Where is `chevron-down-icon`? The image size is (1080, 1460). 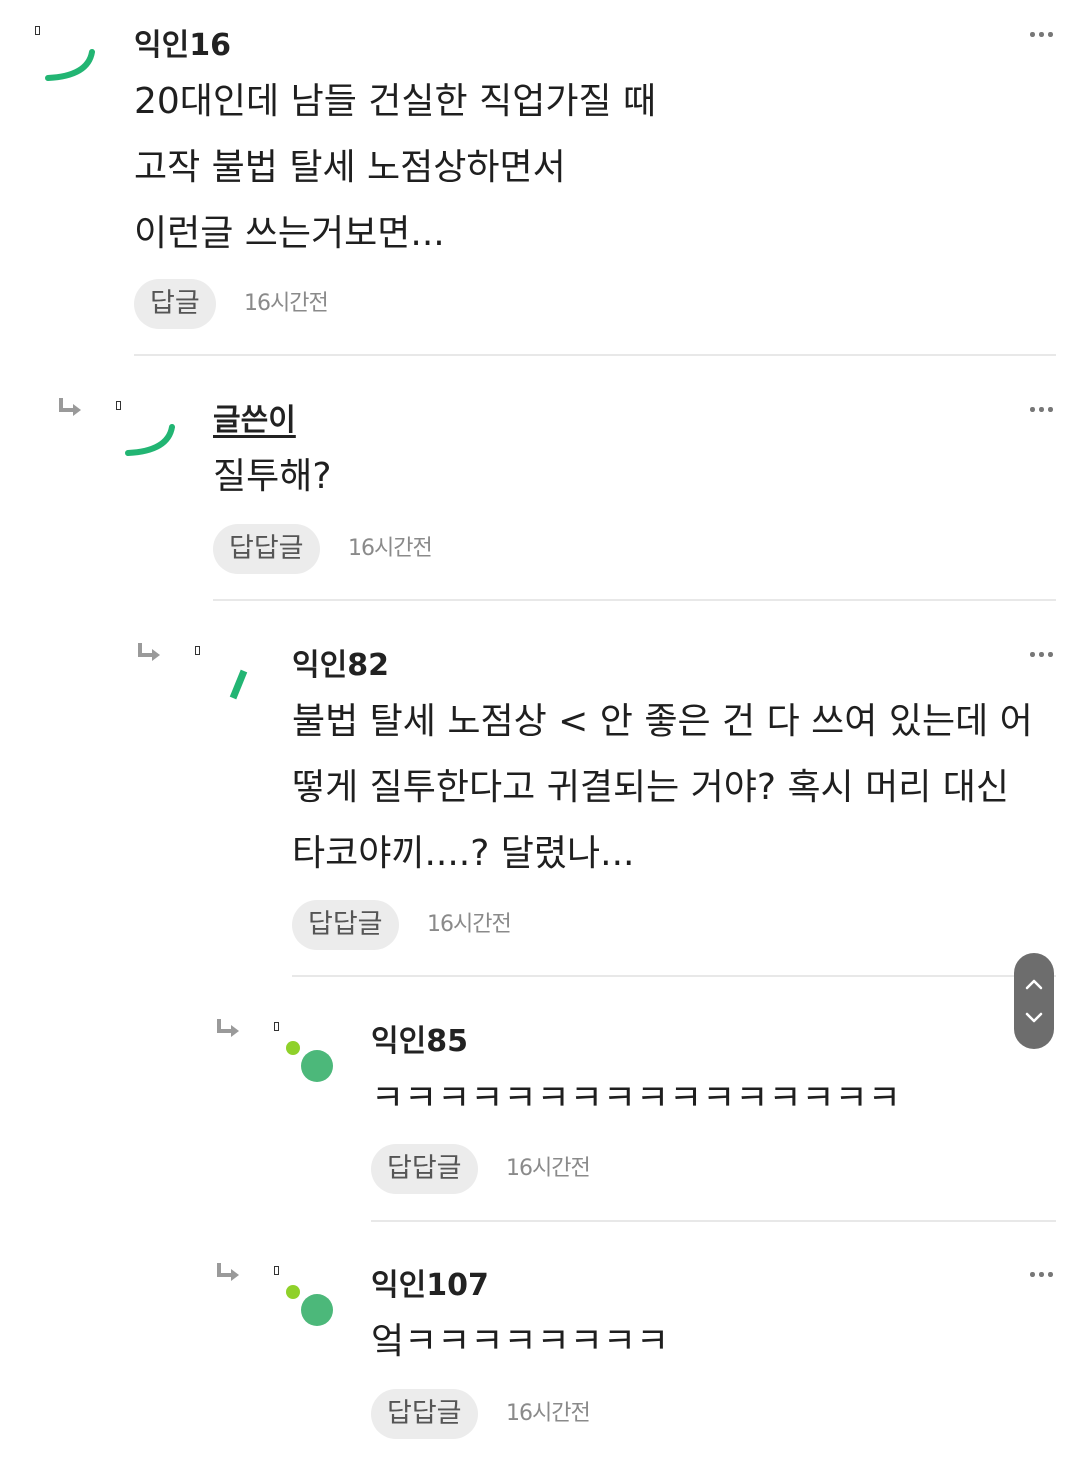
chevron-down-icon is located at coordinates (1034, 1025).